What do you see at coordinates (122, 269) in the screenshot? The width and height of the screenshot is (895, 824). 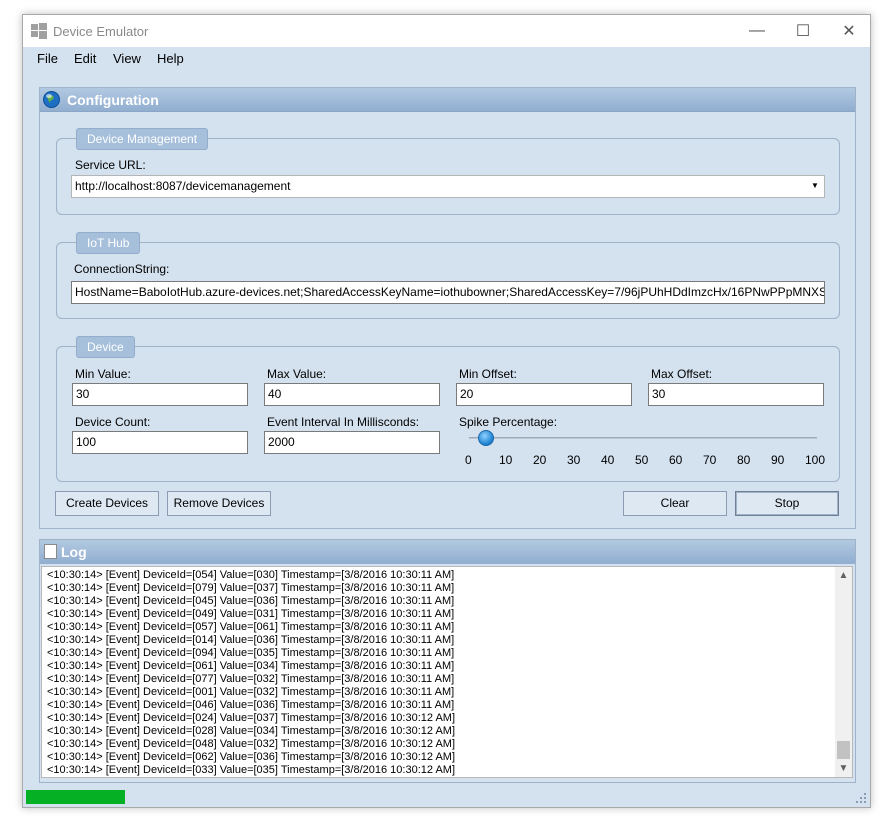 I see `connection-string-label: ConnectionString:` at bounding box center [122, 269].